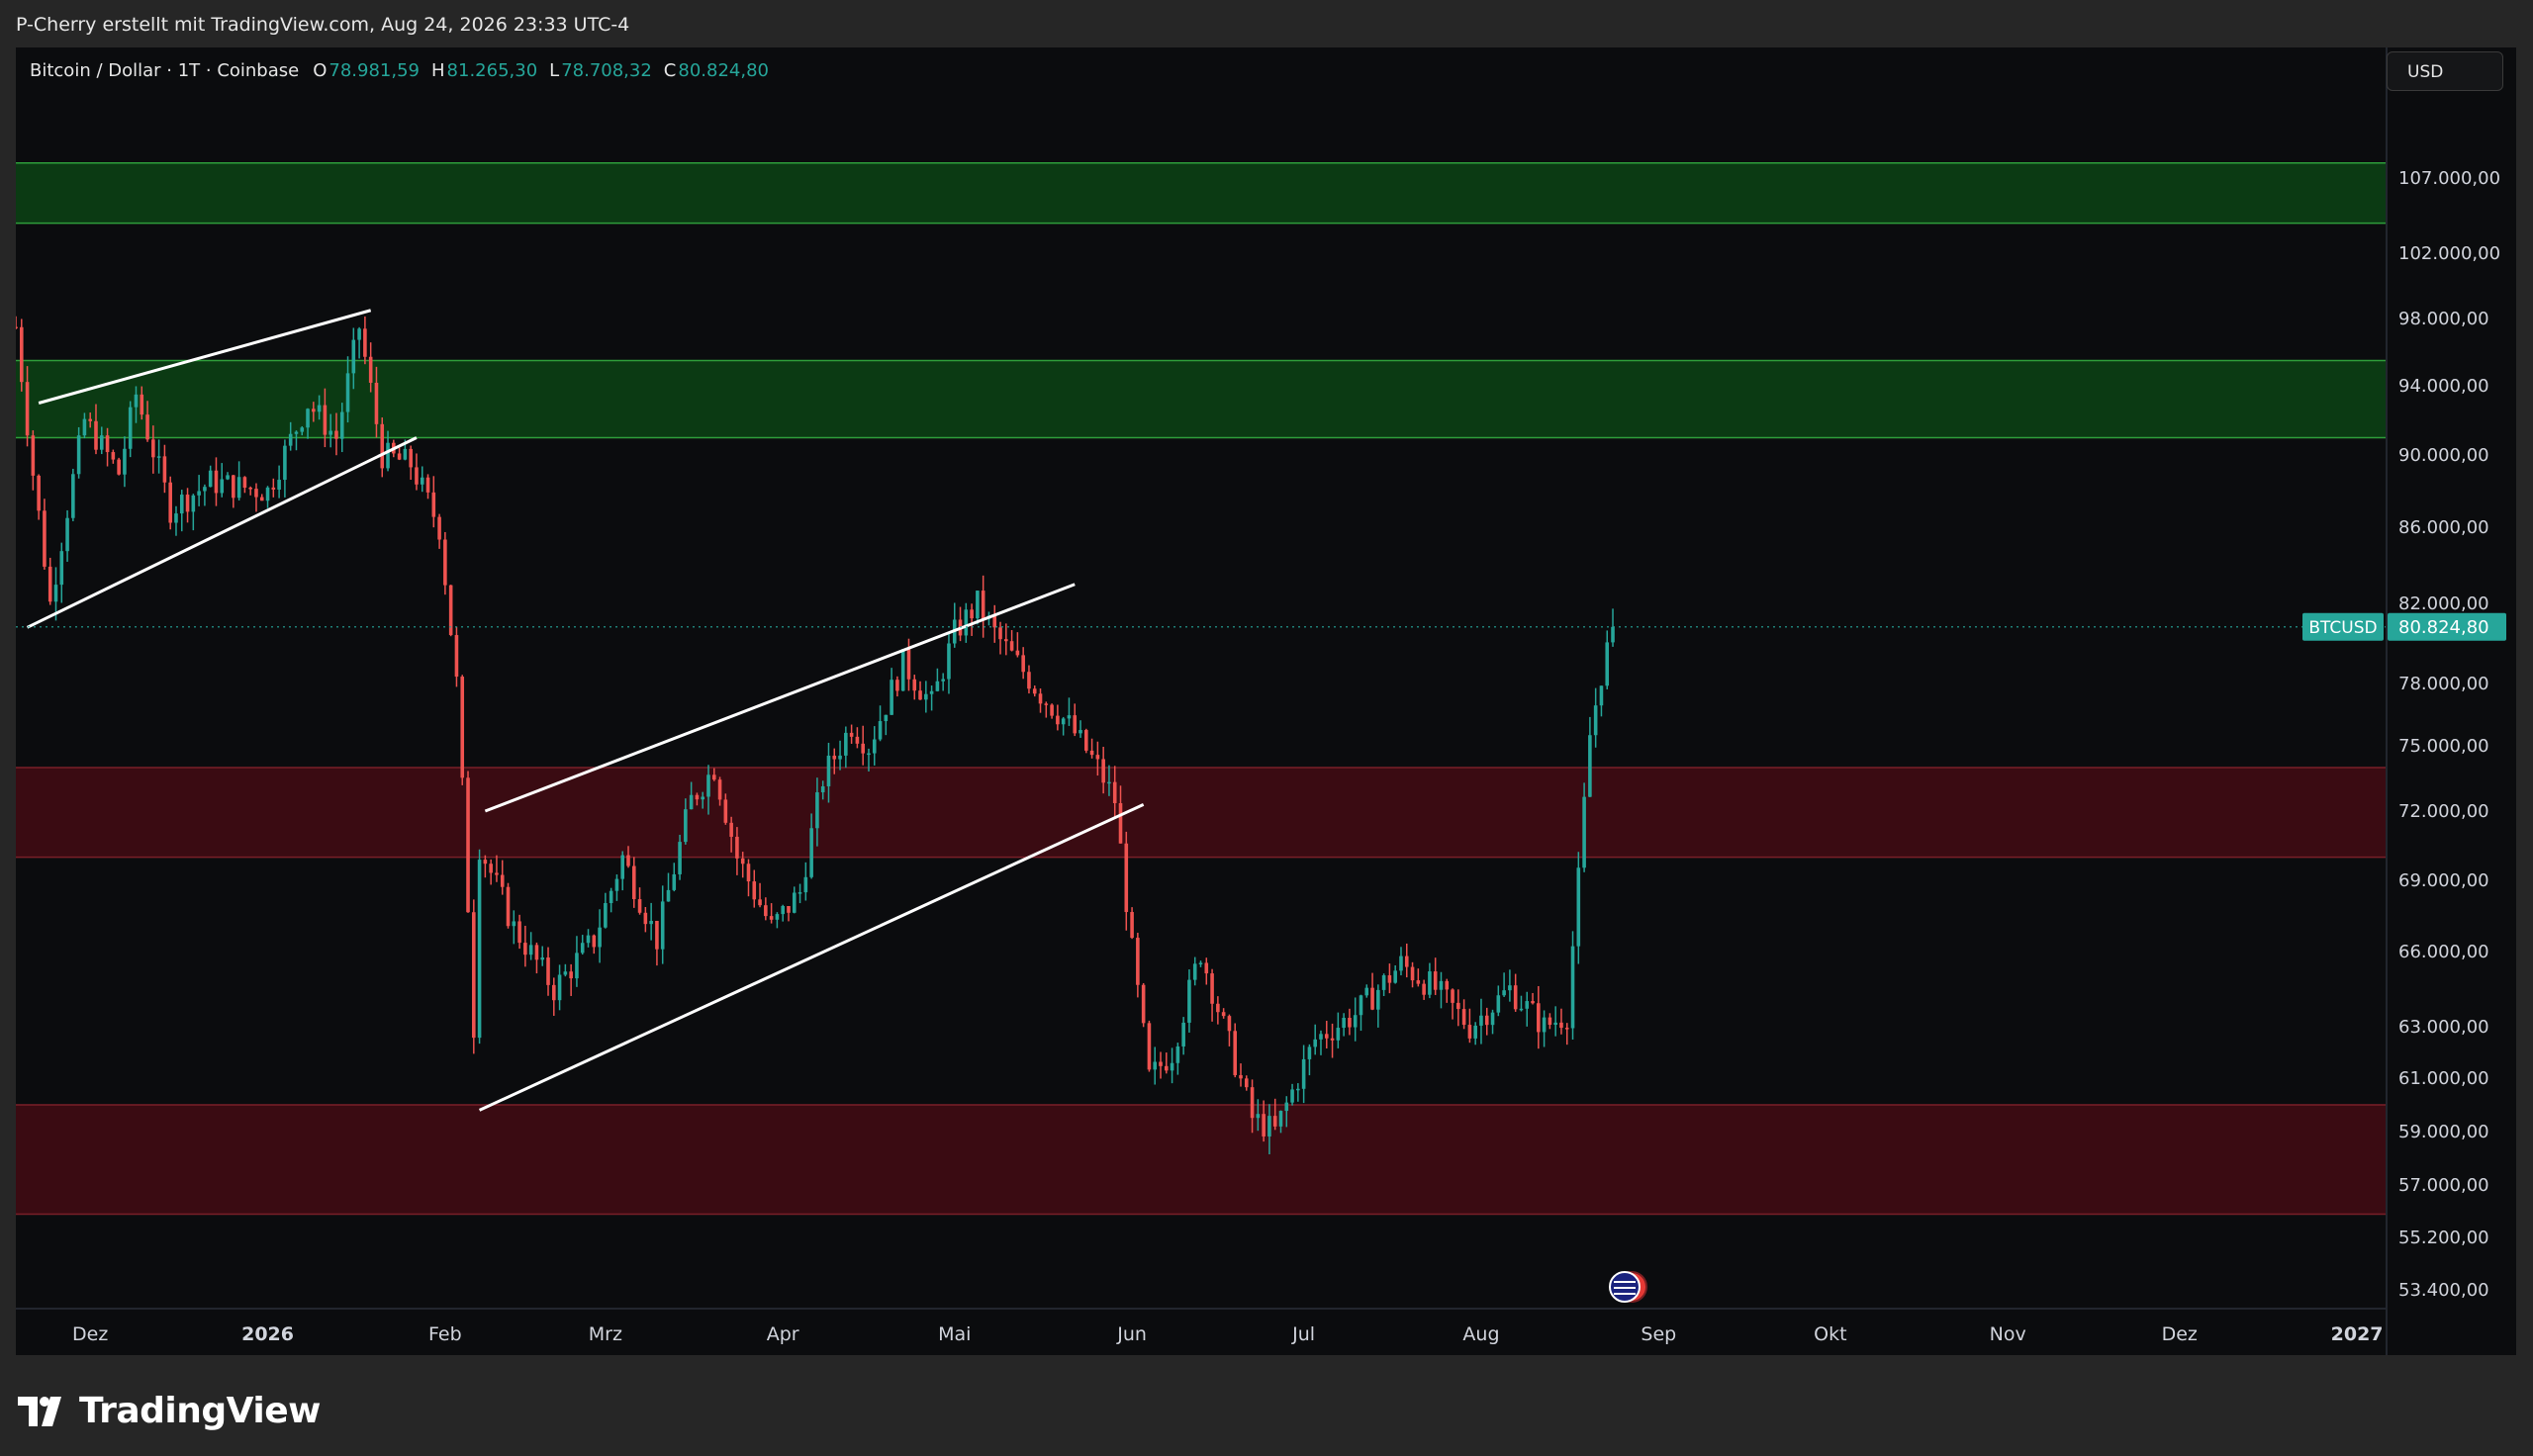  I want to click on currency-selector: USD, so click(2445, 71).